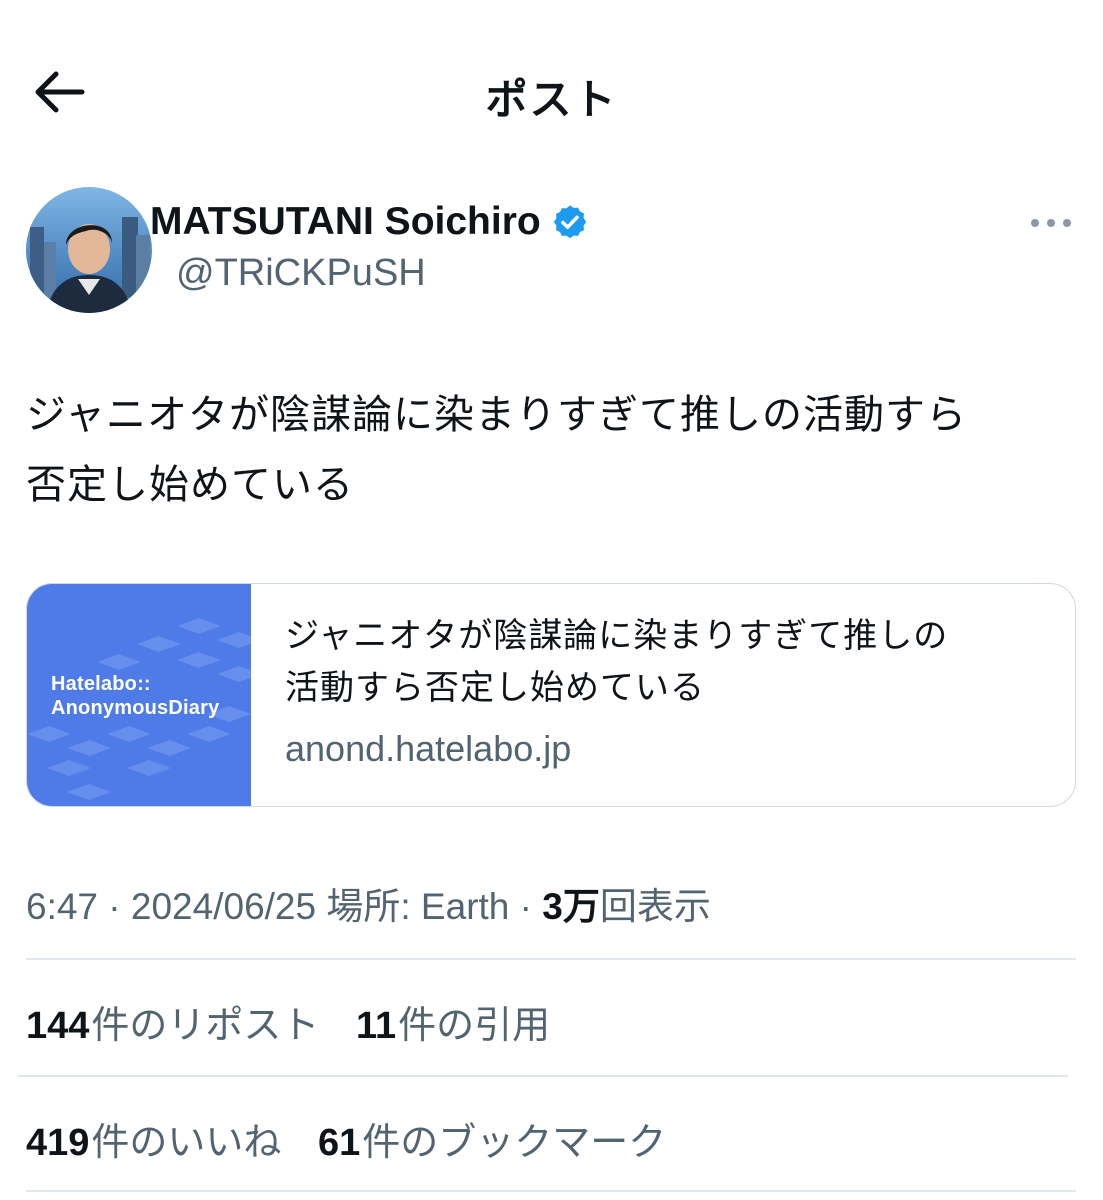 Image resolution: width=1103 pixels, height=1200 pixels. What do you see at coordinates (551, 99) in the screenshot?
I see `page-title: ポスト` at bounding box center [551, 99].